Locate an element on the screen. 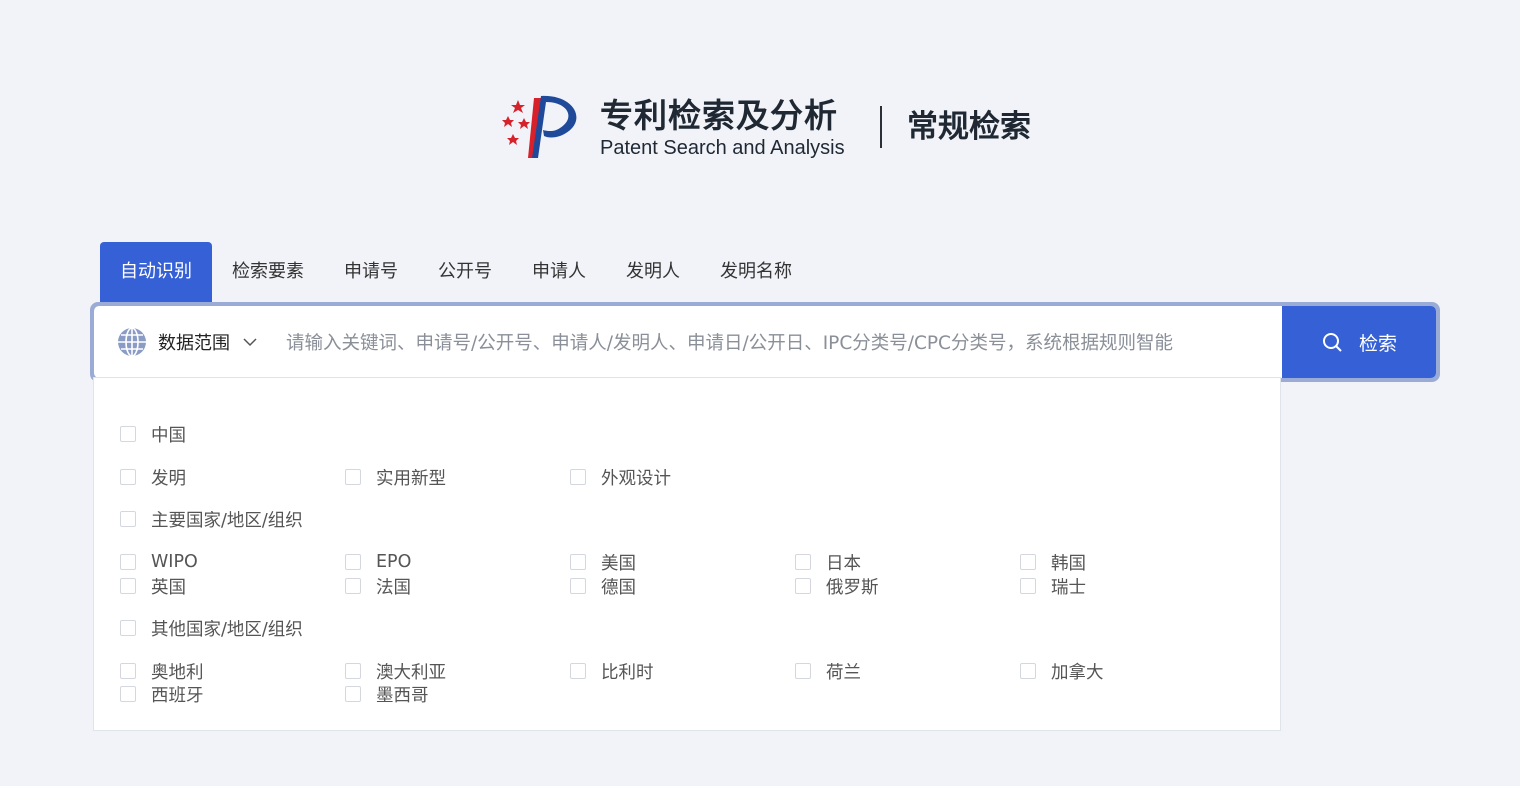 The height and width of the screenshot is (786, 1520). checkbox-netherlands: 荷兰 is located at coordinates (828, 671).